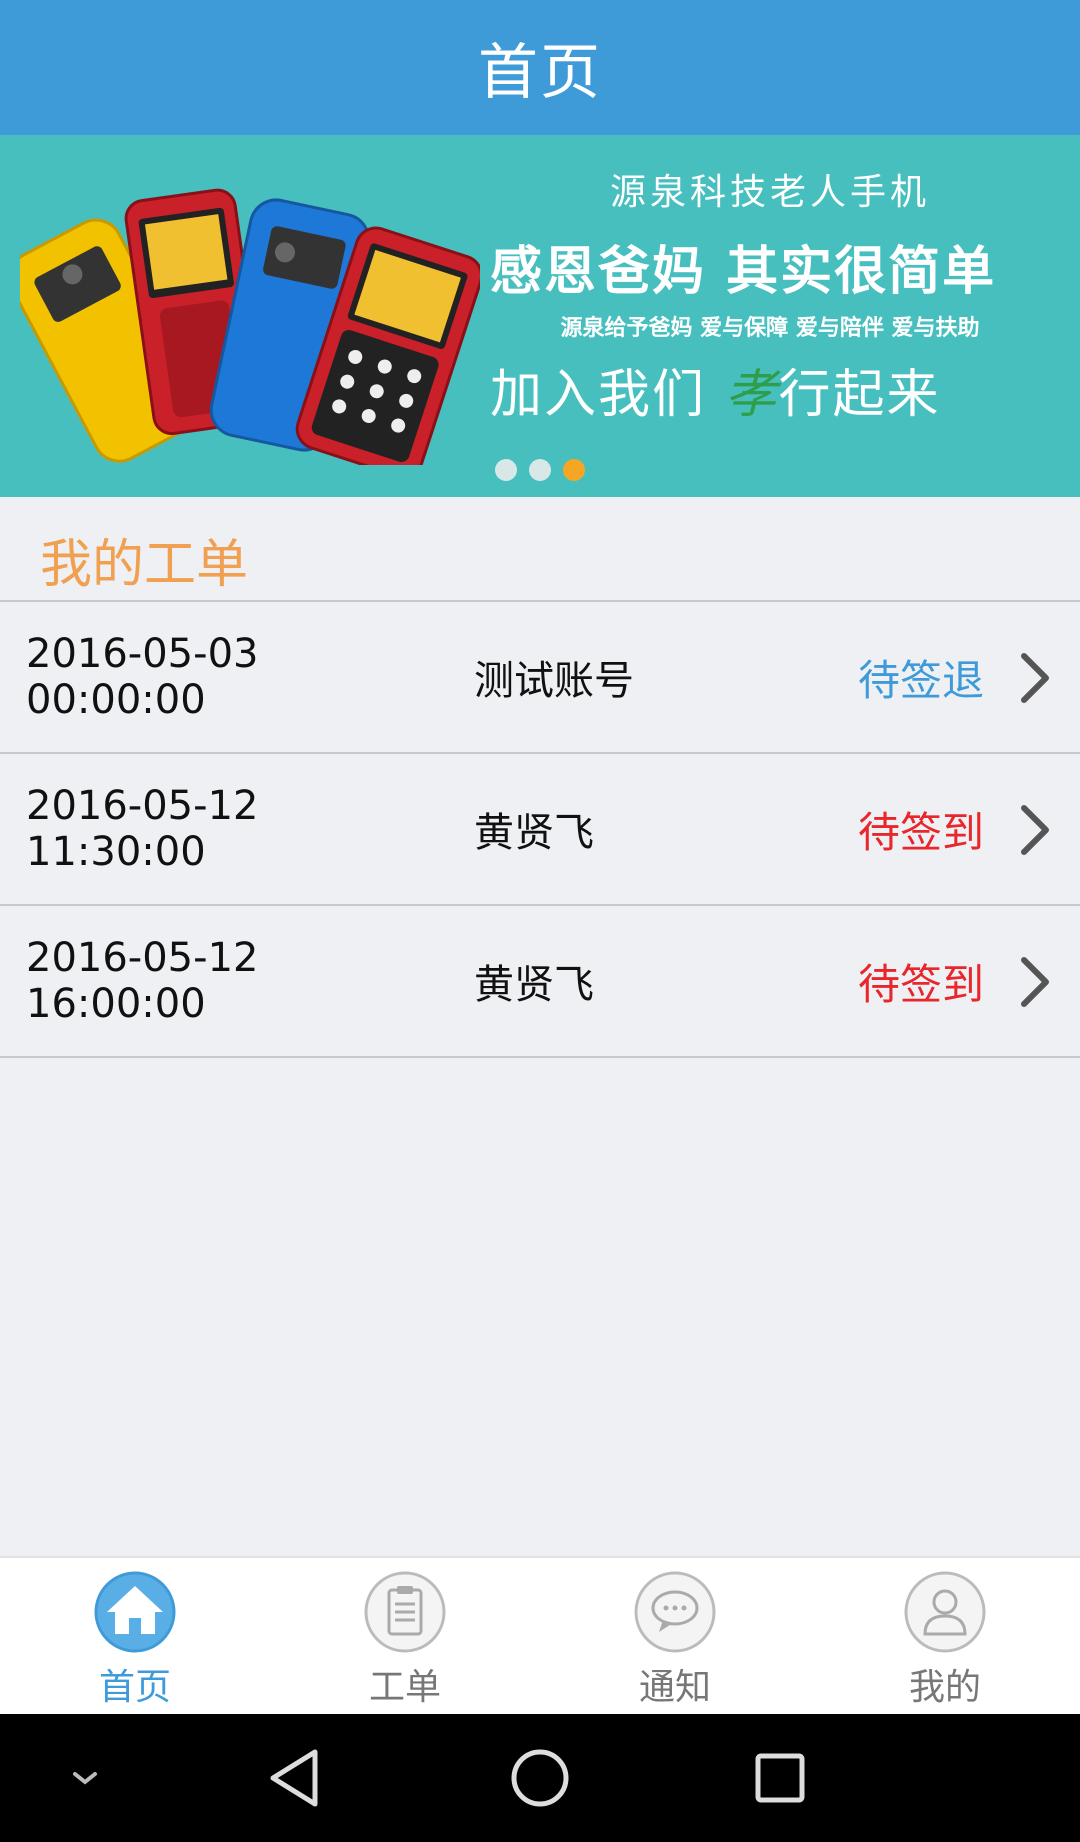 This screenshot has height=1842, width=1080. I want to click on order-row: 2016-05-12 16:00:00 黄贤飞 待签到, so click(540, 982).